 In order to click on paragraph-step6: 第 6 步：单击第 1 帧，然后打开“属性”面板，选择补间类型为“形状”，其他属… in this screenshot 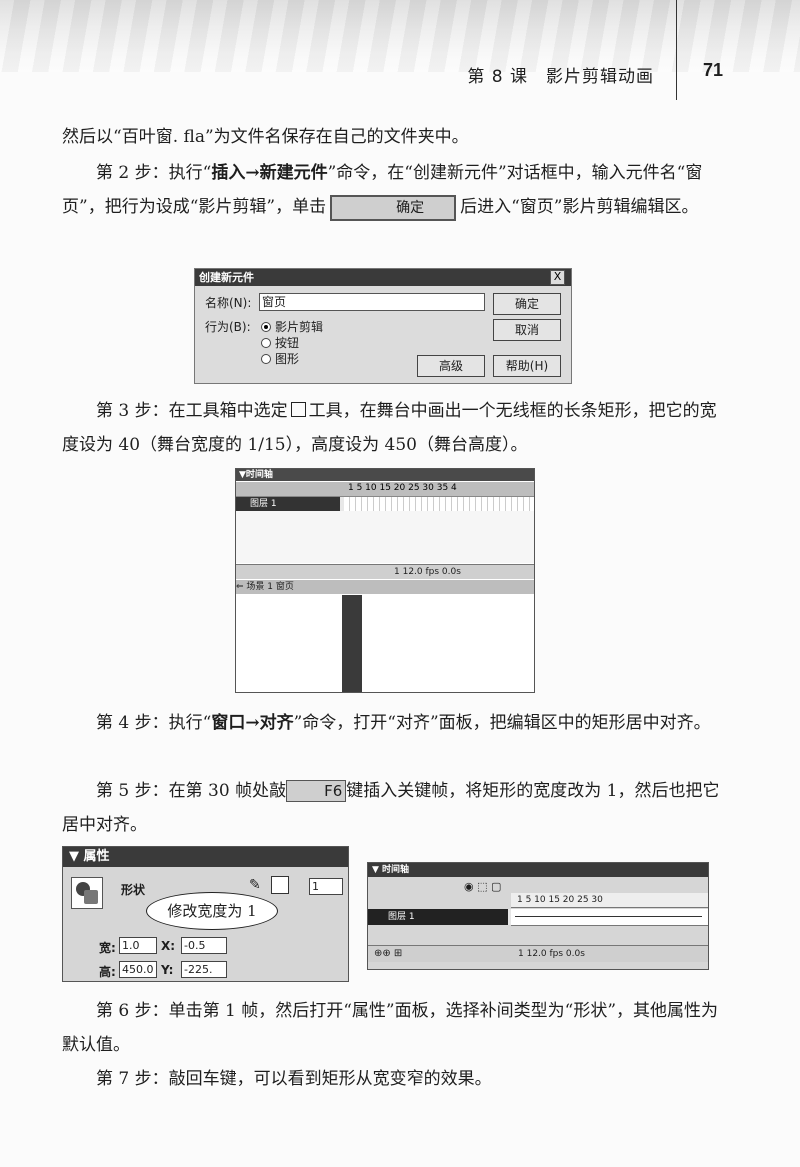, I will do `click(392, 1028)`.